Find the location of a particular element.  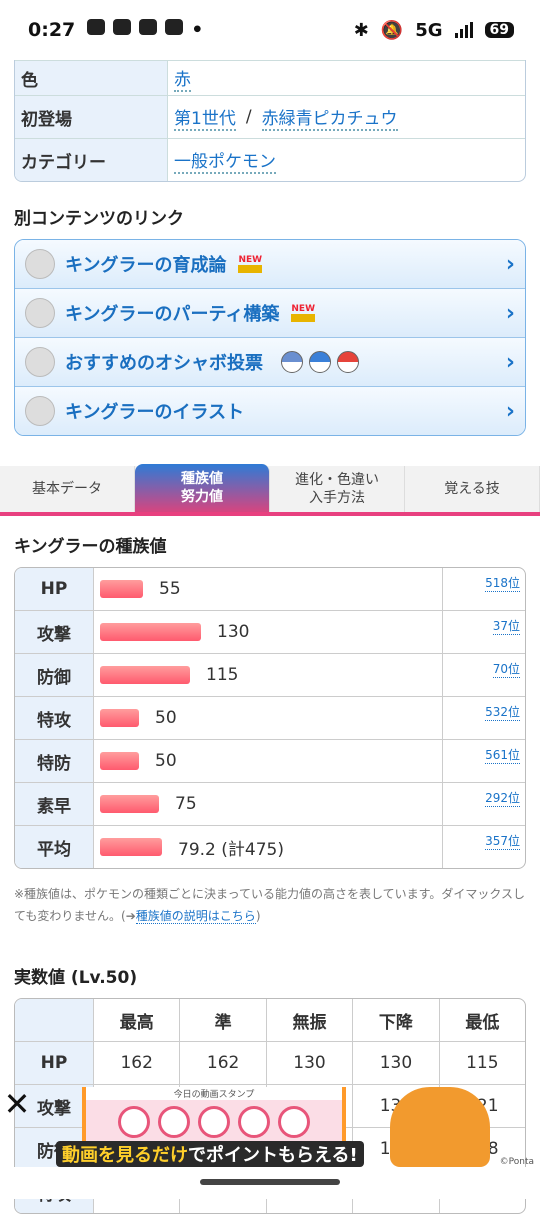

close-icon: ✕ is located at coordinates (17, 1104).